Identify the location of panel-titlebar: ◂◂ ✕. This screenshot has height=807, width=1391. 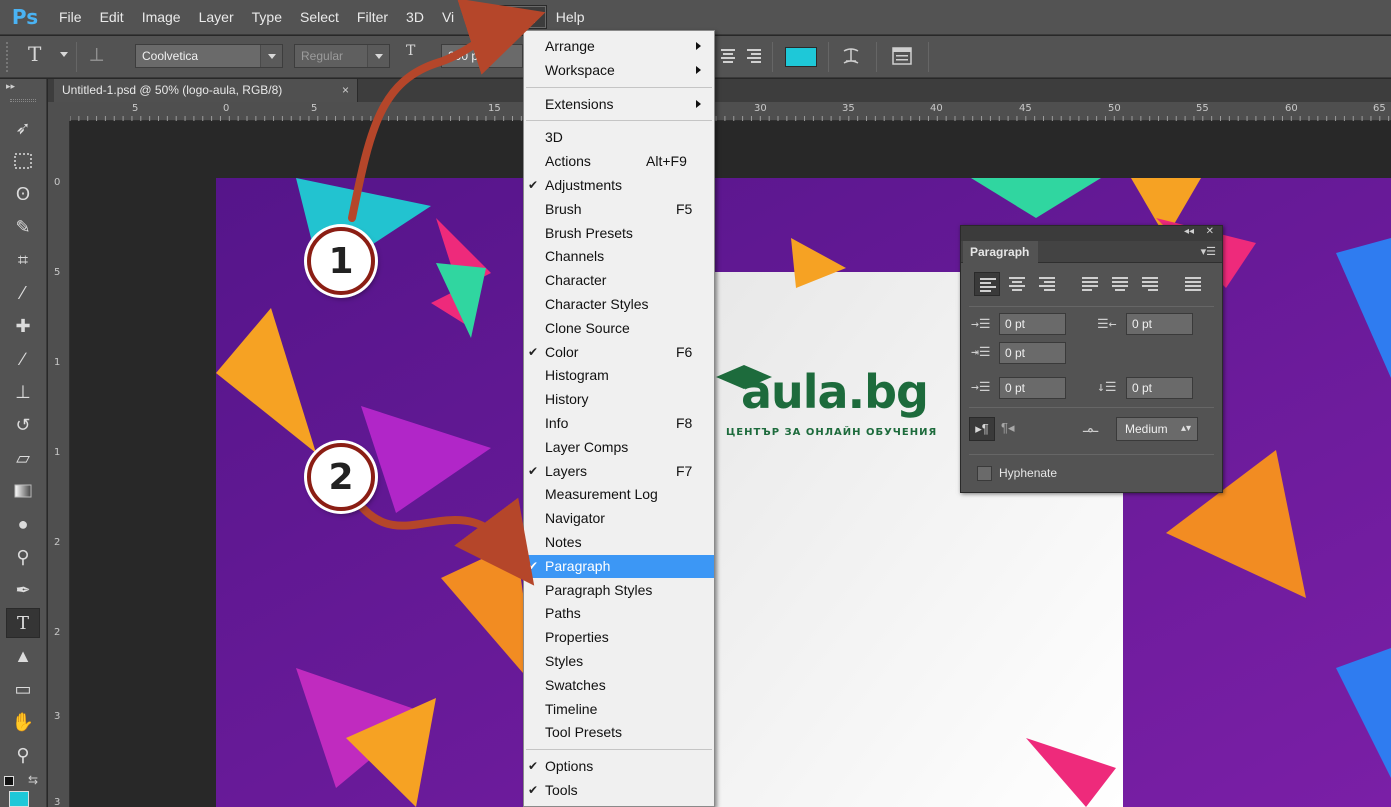
(1091, 233).